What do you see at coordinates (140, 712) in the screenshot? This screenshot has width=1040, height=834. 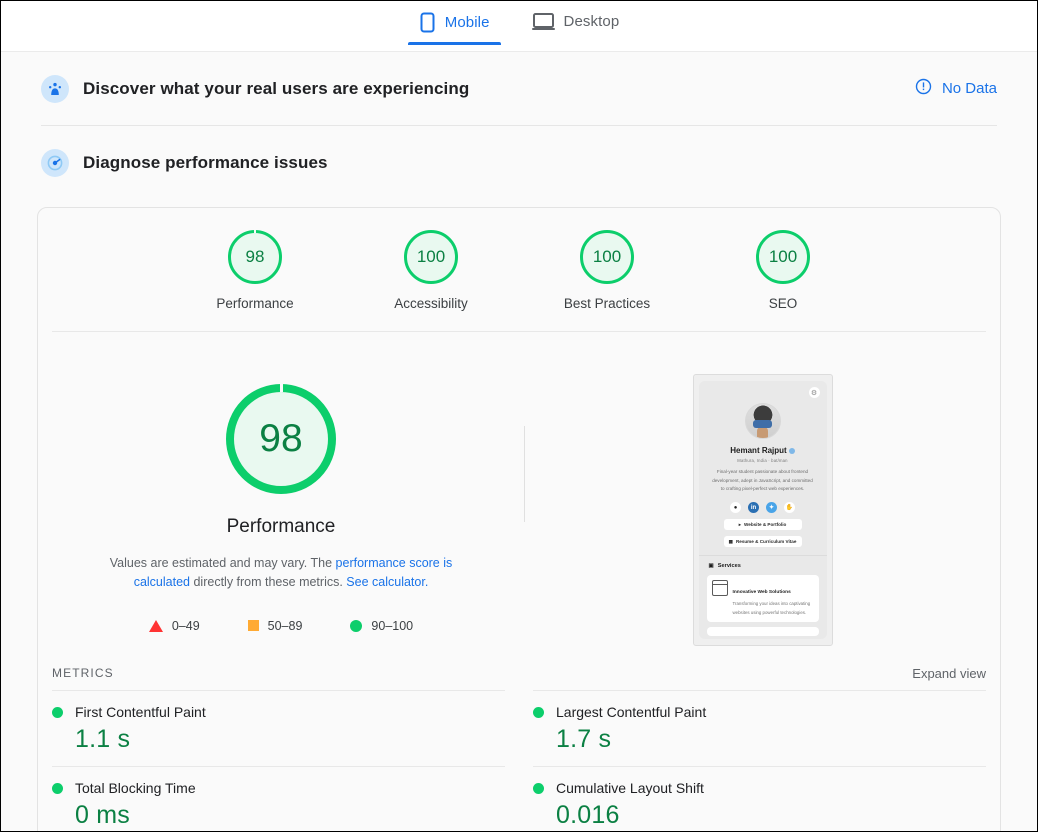 I see `metric-fcp-name: First Contentful Paint` at bounding box center [140, 712].